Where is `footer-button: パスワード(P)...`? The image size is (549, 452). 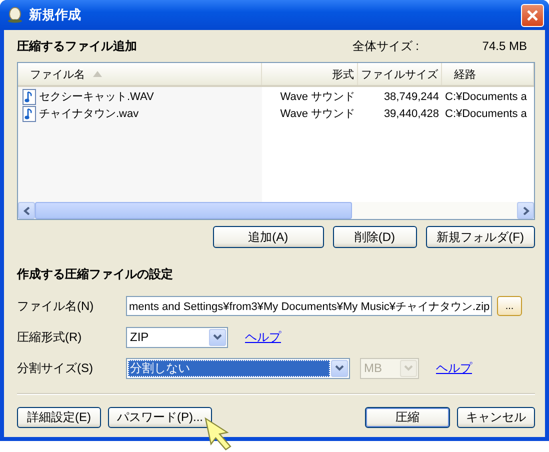 footer-button: パスワード(P)... is located at coordinates (160, 417).